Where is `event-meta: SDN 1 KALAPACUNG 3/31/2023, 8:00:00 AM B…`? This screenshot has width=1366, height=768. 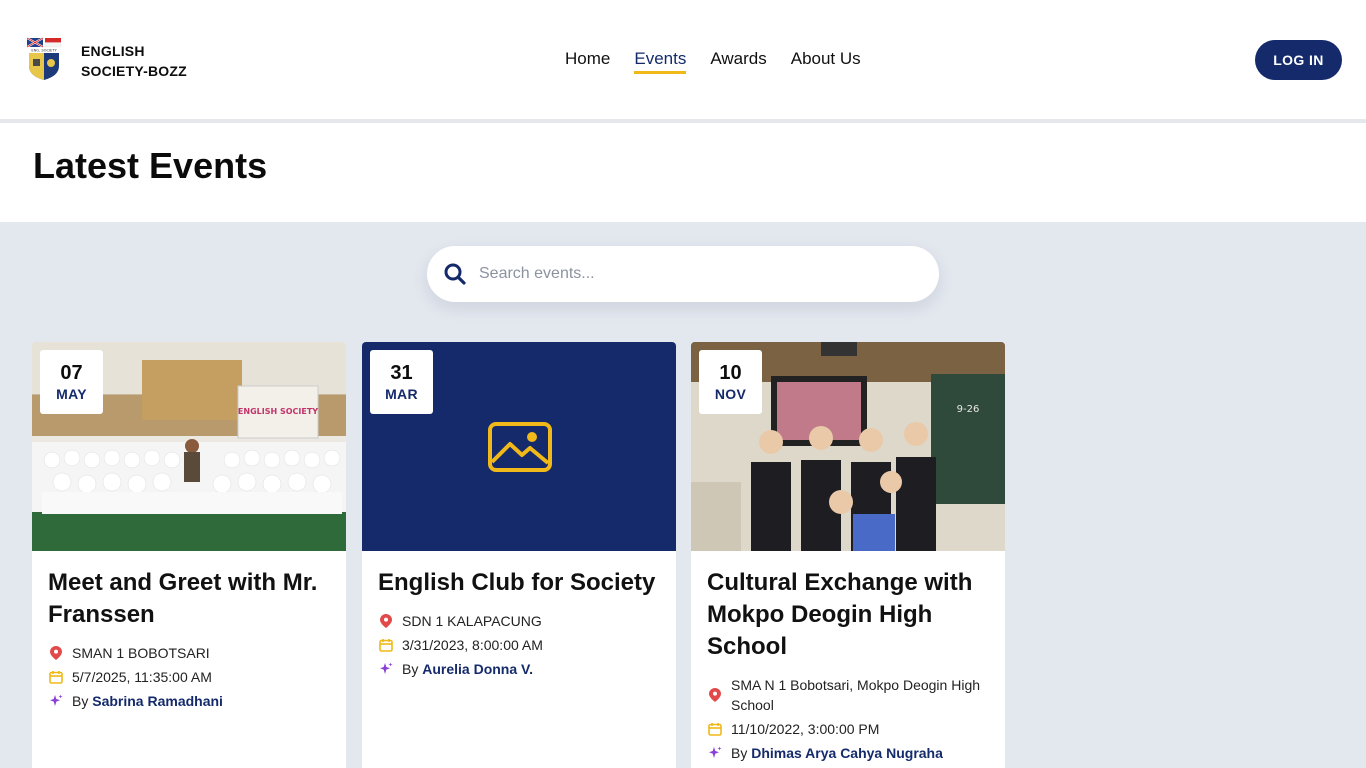 event-meta: SDN 1 KALAPACUNG 3/31/2023, 8:00:00 AM B… is located at coordinates (523, 645).